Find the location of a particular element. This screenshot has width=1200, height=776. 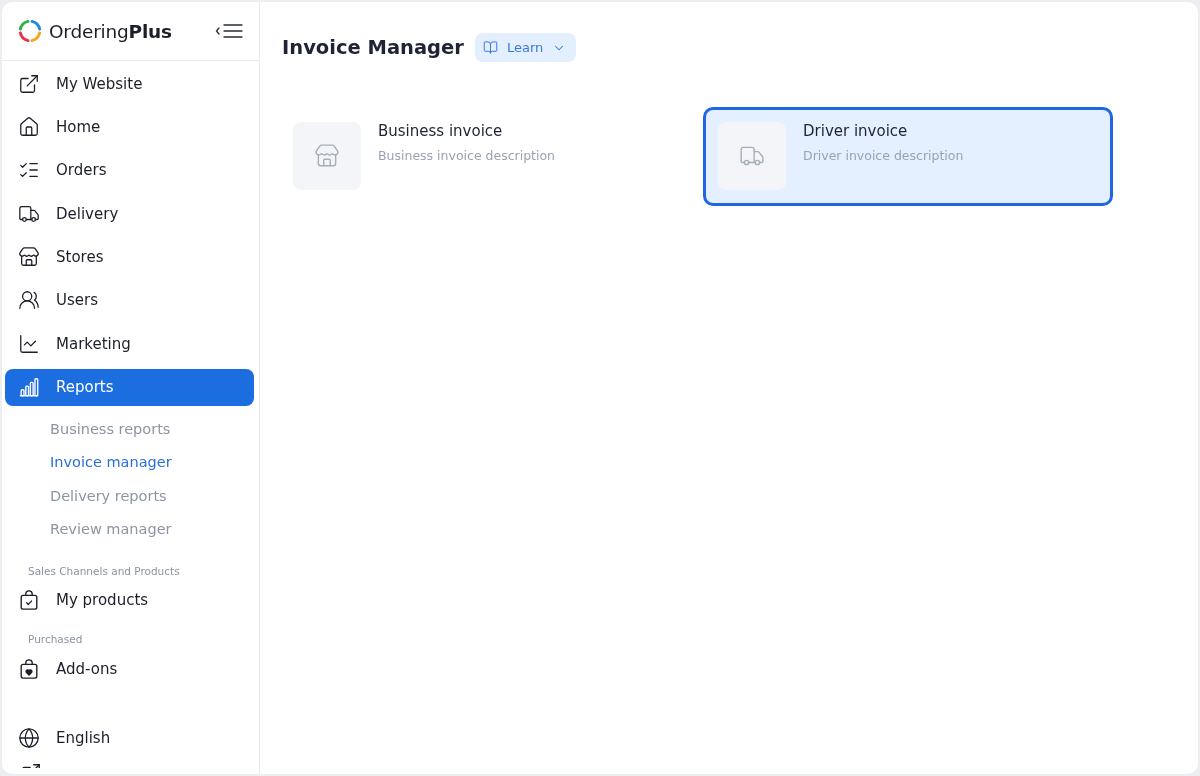

card-description: Business invoice description is located at coordinates (467, 155).